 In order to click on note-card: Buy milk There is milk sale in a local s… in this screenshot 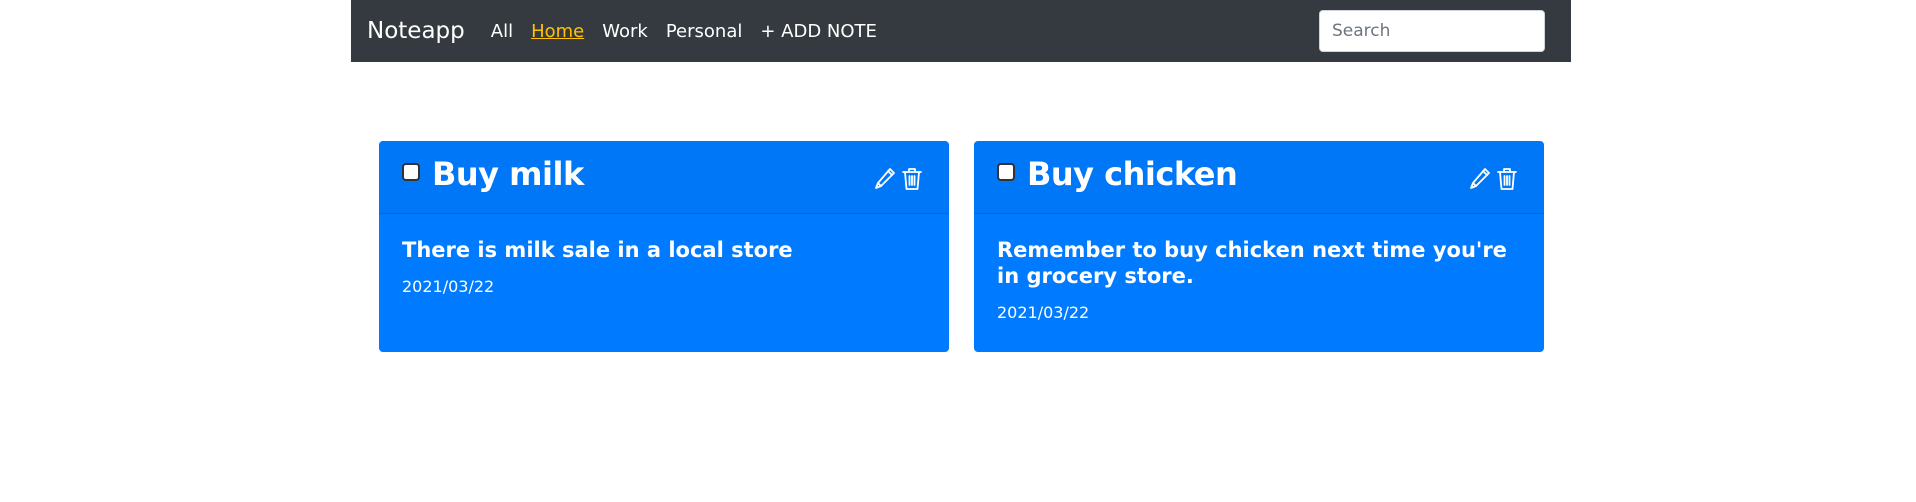, I will do `click(664, 246)`.